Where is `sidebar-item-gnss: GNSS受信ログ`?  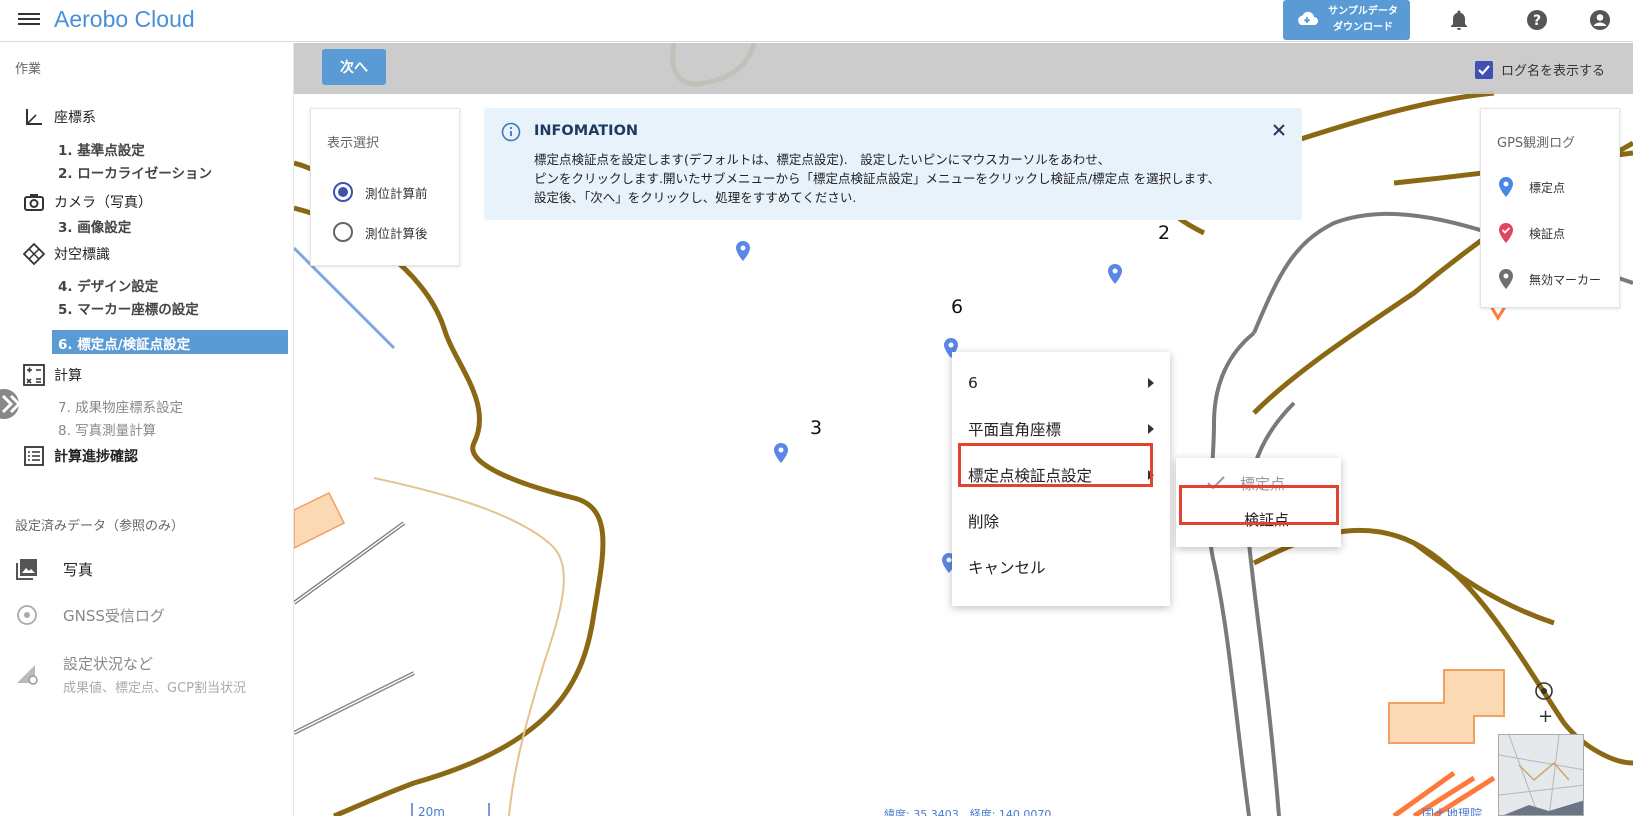 sidebar-item-gnss: GNSS受信ログ is located at coordinates (90, 615).